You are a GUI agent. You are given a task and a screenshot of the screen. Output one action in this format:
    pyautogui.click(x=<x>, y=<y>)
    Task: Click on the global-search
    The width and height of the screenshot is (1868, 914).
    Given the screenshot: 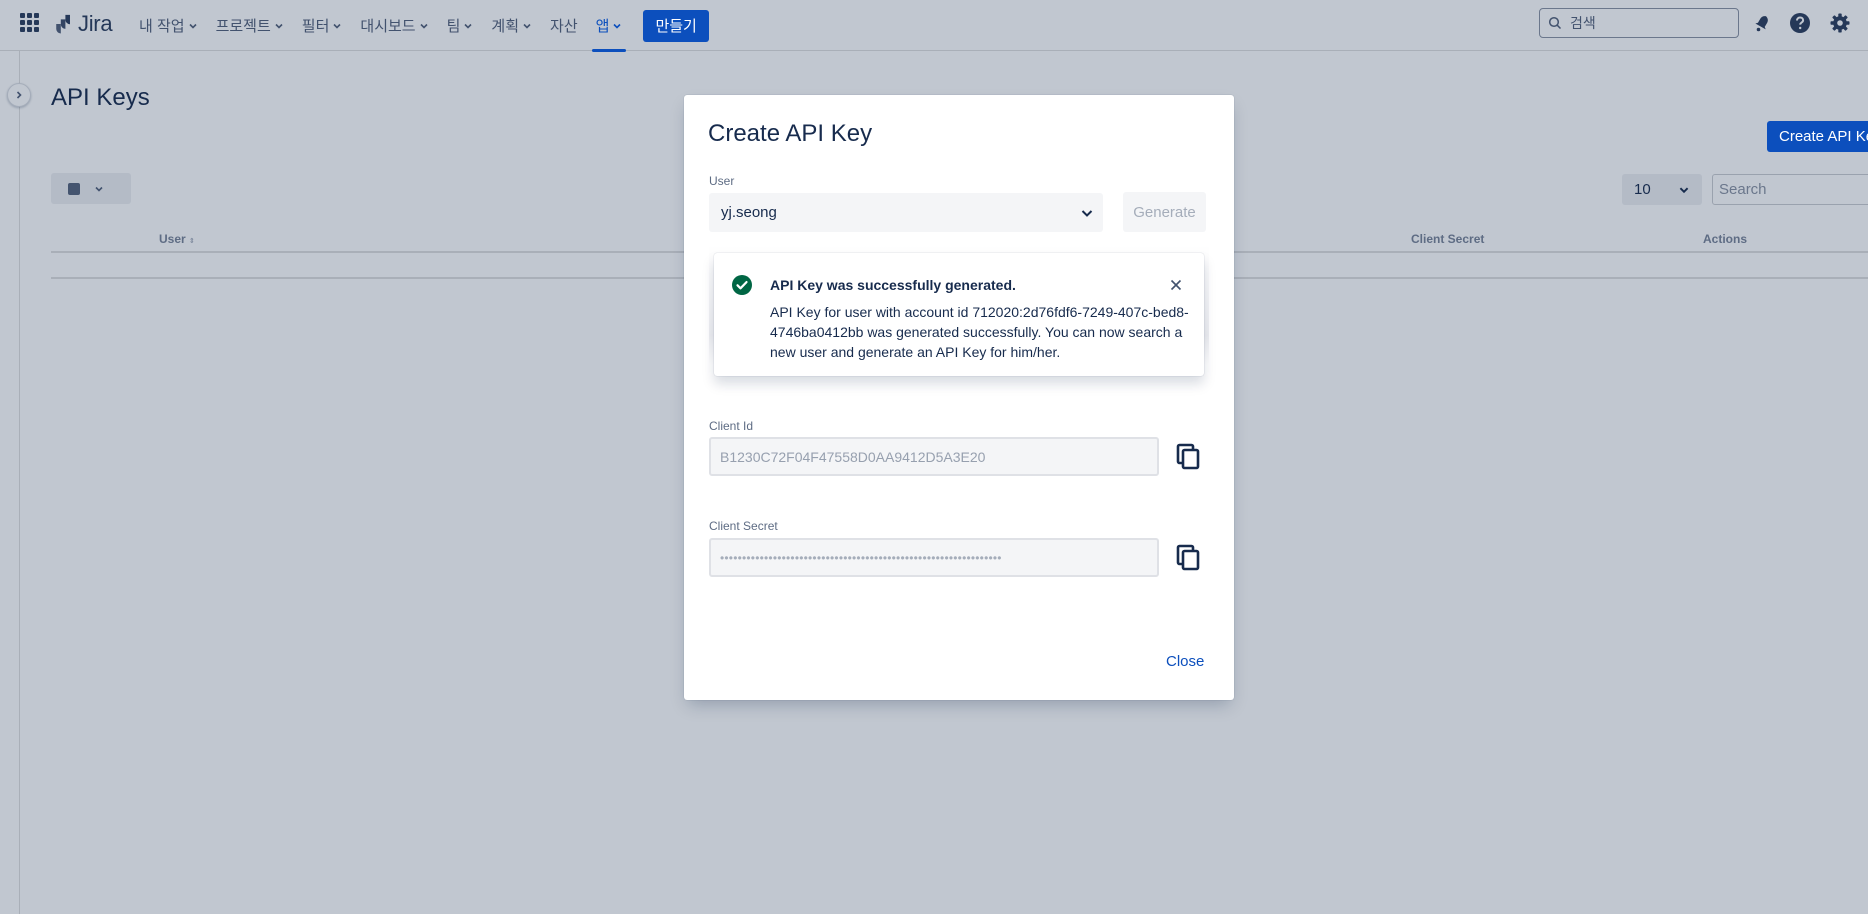 What is the action you would take?
    pyautogui.click(x=1639, y=23)
    